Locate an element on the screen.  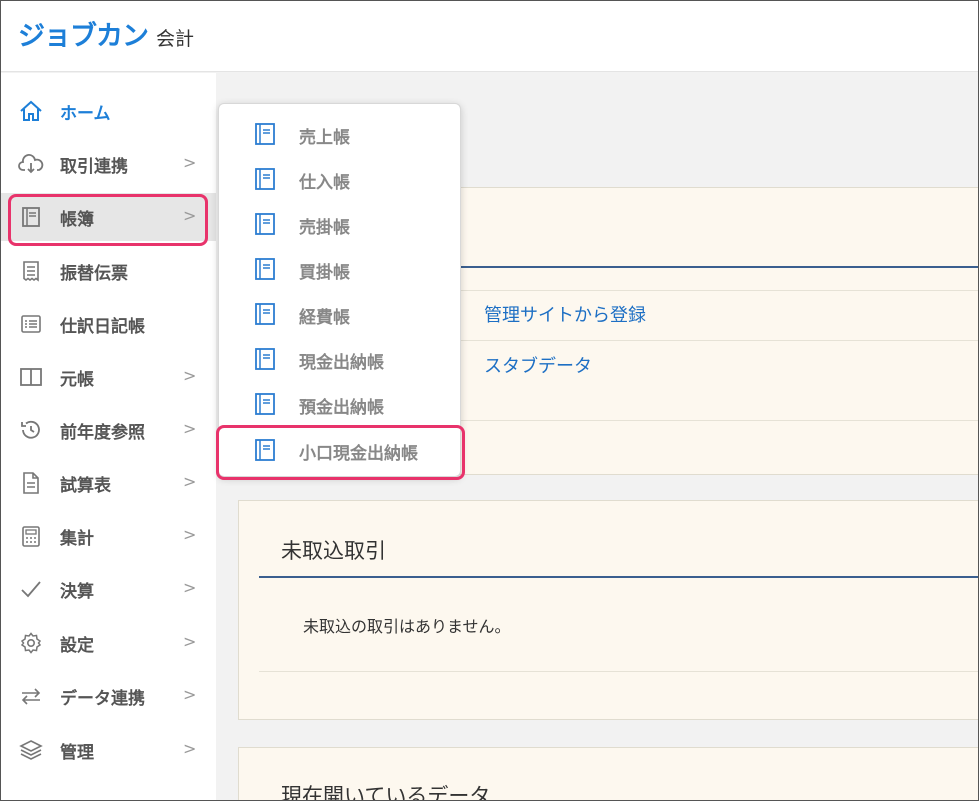
app-logo: ジョブカン 会計 is located at coordinates (106, 33).